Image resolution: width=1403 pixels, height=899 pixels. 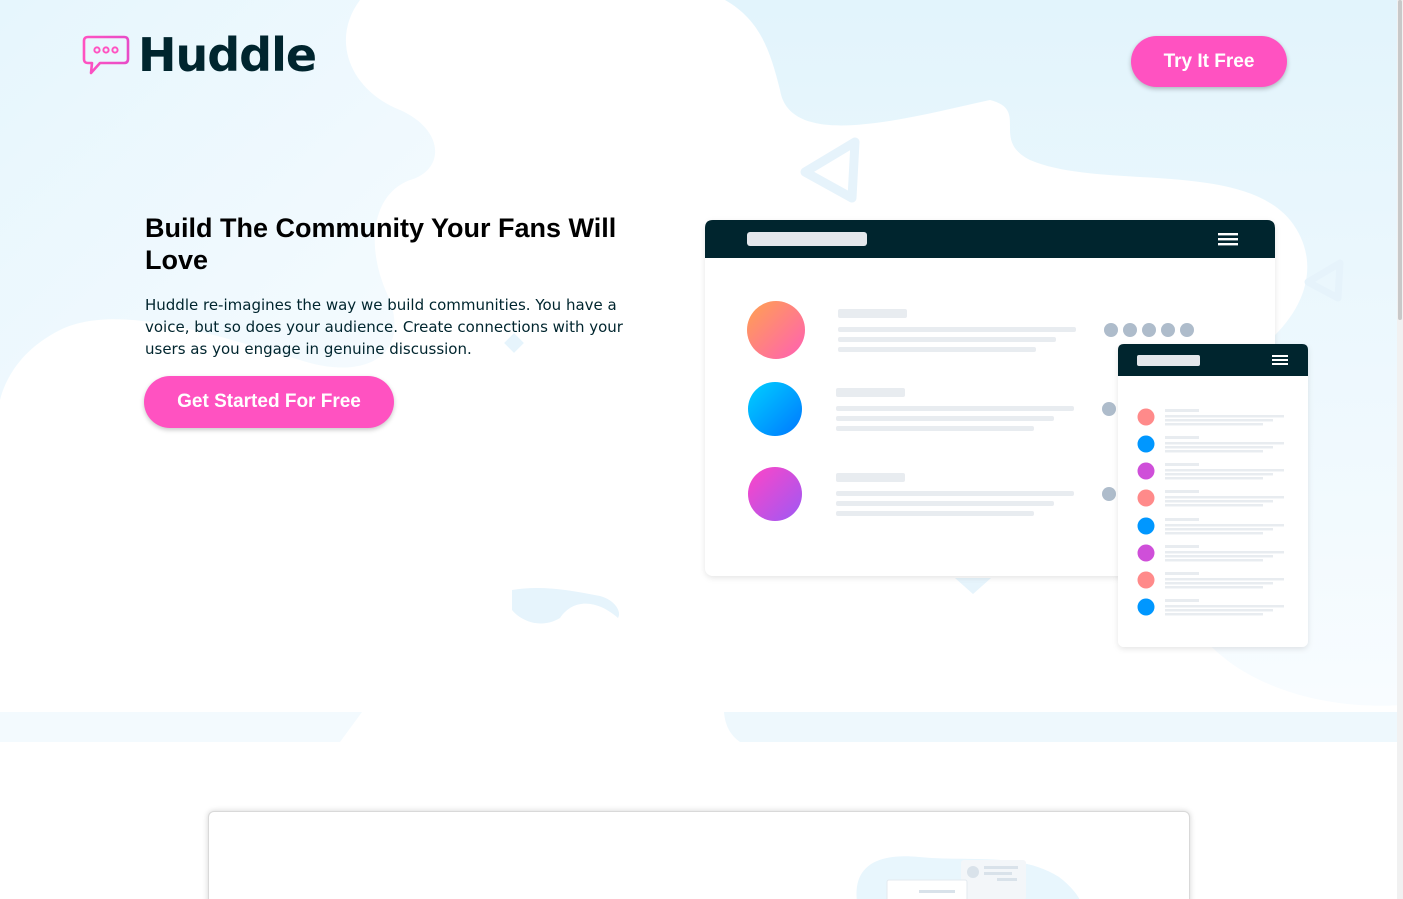 I want to click on hero-title: Build The Community Your Fans Will Love, so click(x=381, y=244).